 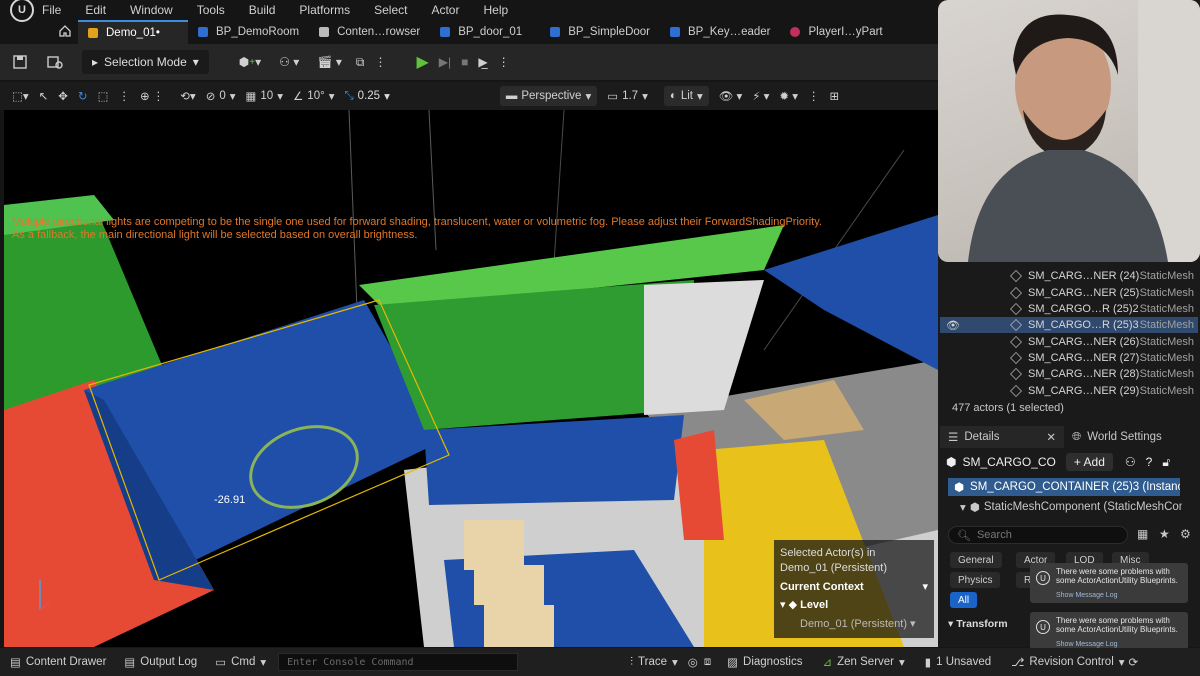 I want to click on filter-physics: Physics, so click(x=975, y=580).